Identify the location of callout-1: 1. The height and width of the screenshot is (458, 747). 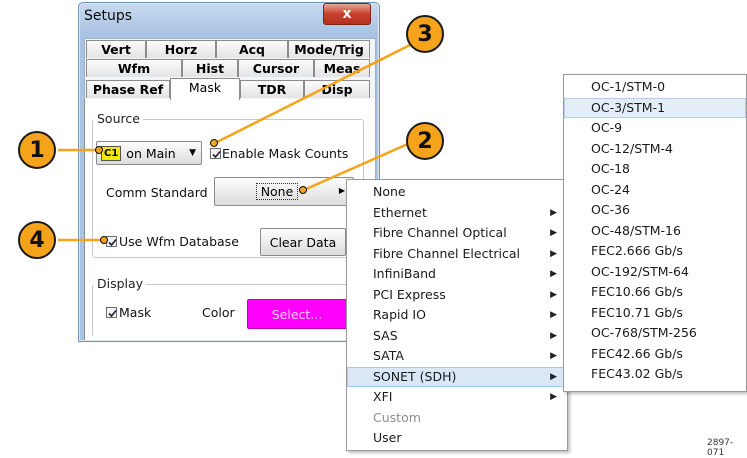
(37, 150).